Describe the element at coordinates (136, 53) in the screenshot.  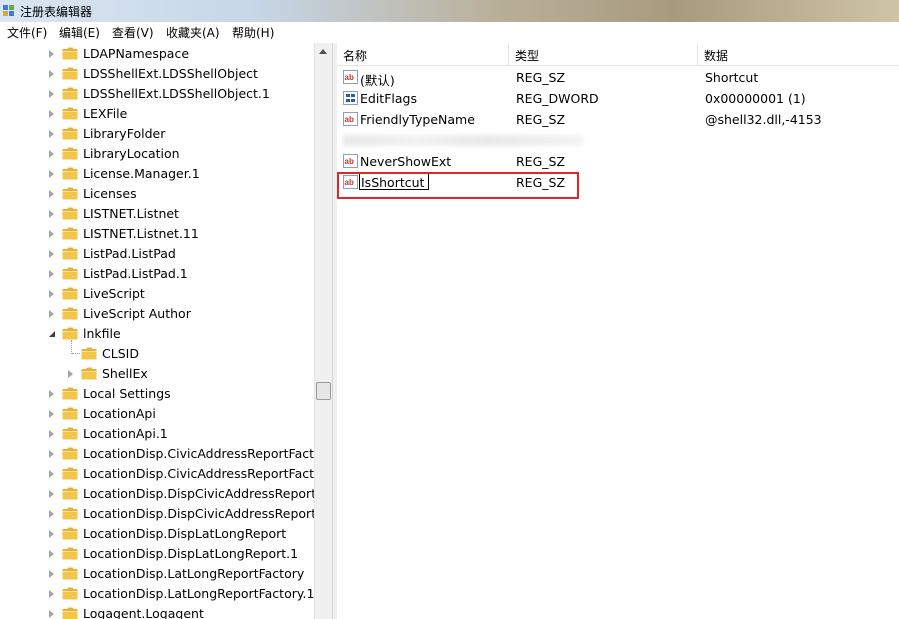
I see `tree-item-label: LDAPNamespace` at that location.